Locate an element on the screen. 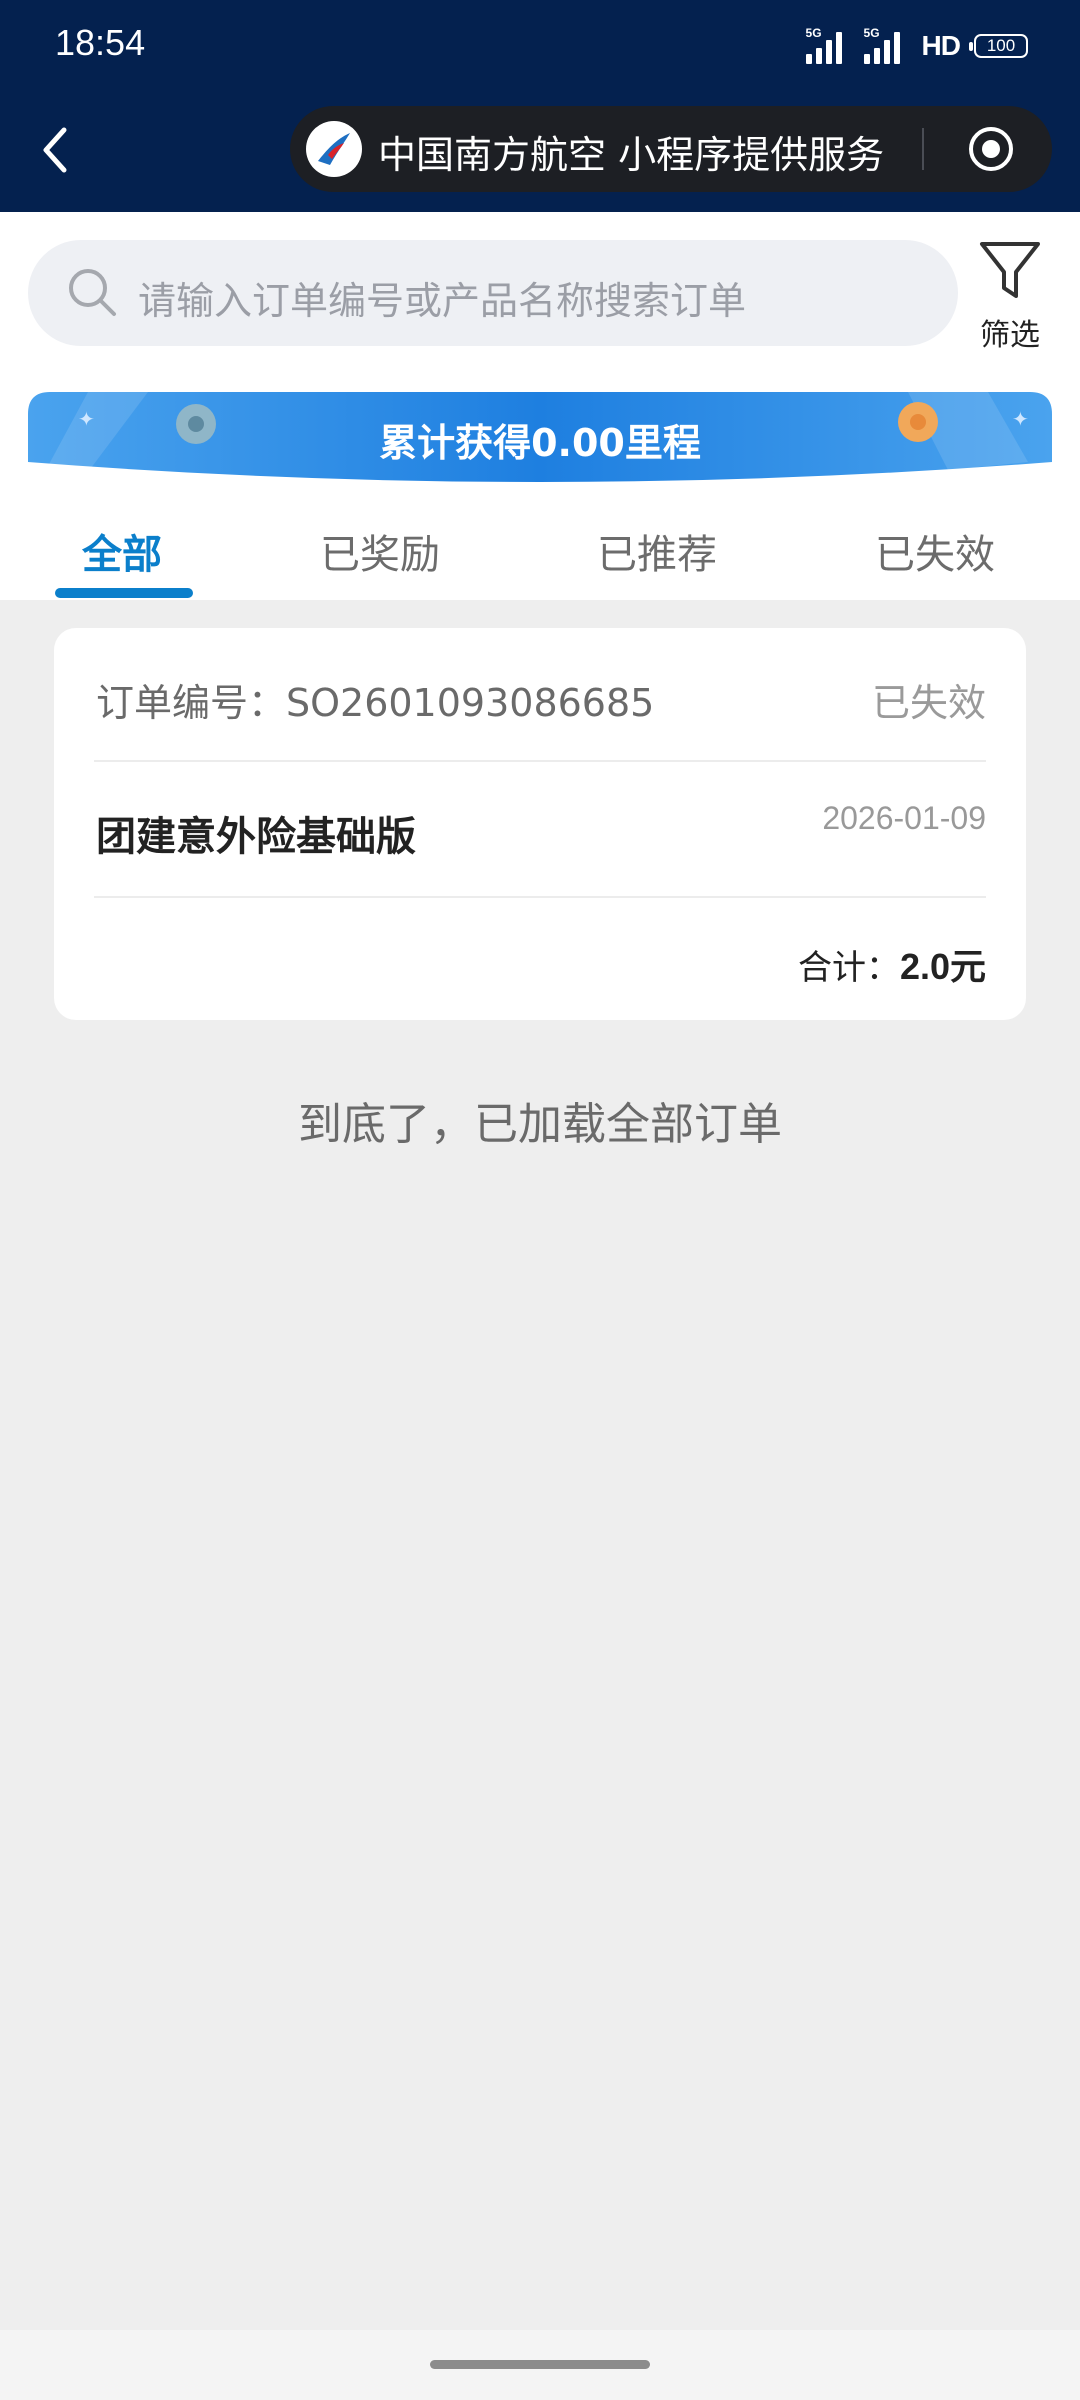 Image resolution: width=1080 pixels, height=2400 pixels. mini-program-capsule: 中国南方航空 小程序提供服务 is located at coordinates (671, 149).